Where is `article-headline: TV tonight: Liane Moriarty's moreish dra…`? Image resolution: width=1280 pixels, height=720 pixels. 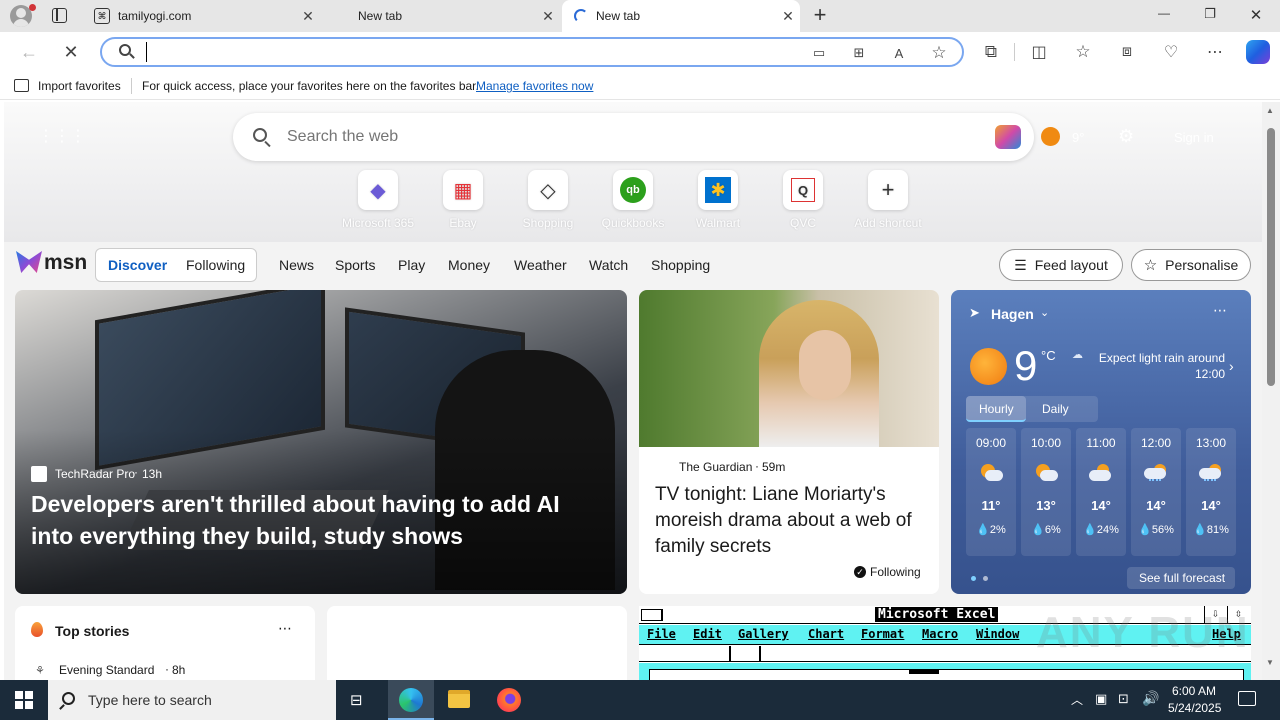
article-headline: TV tonight: Liane Moriarty's moreish dra… is located at coordinates (791, 521).